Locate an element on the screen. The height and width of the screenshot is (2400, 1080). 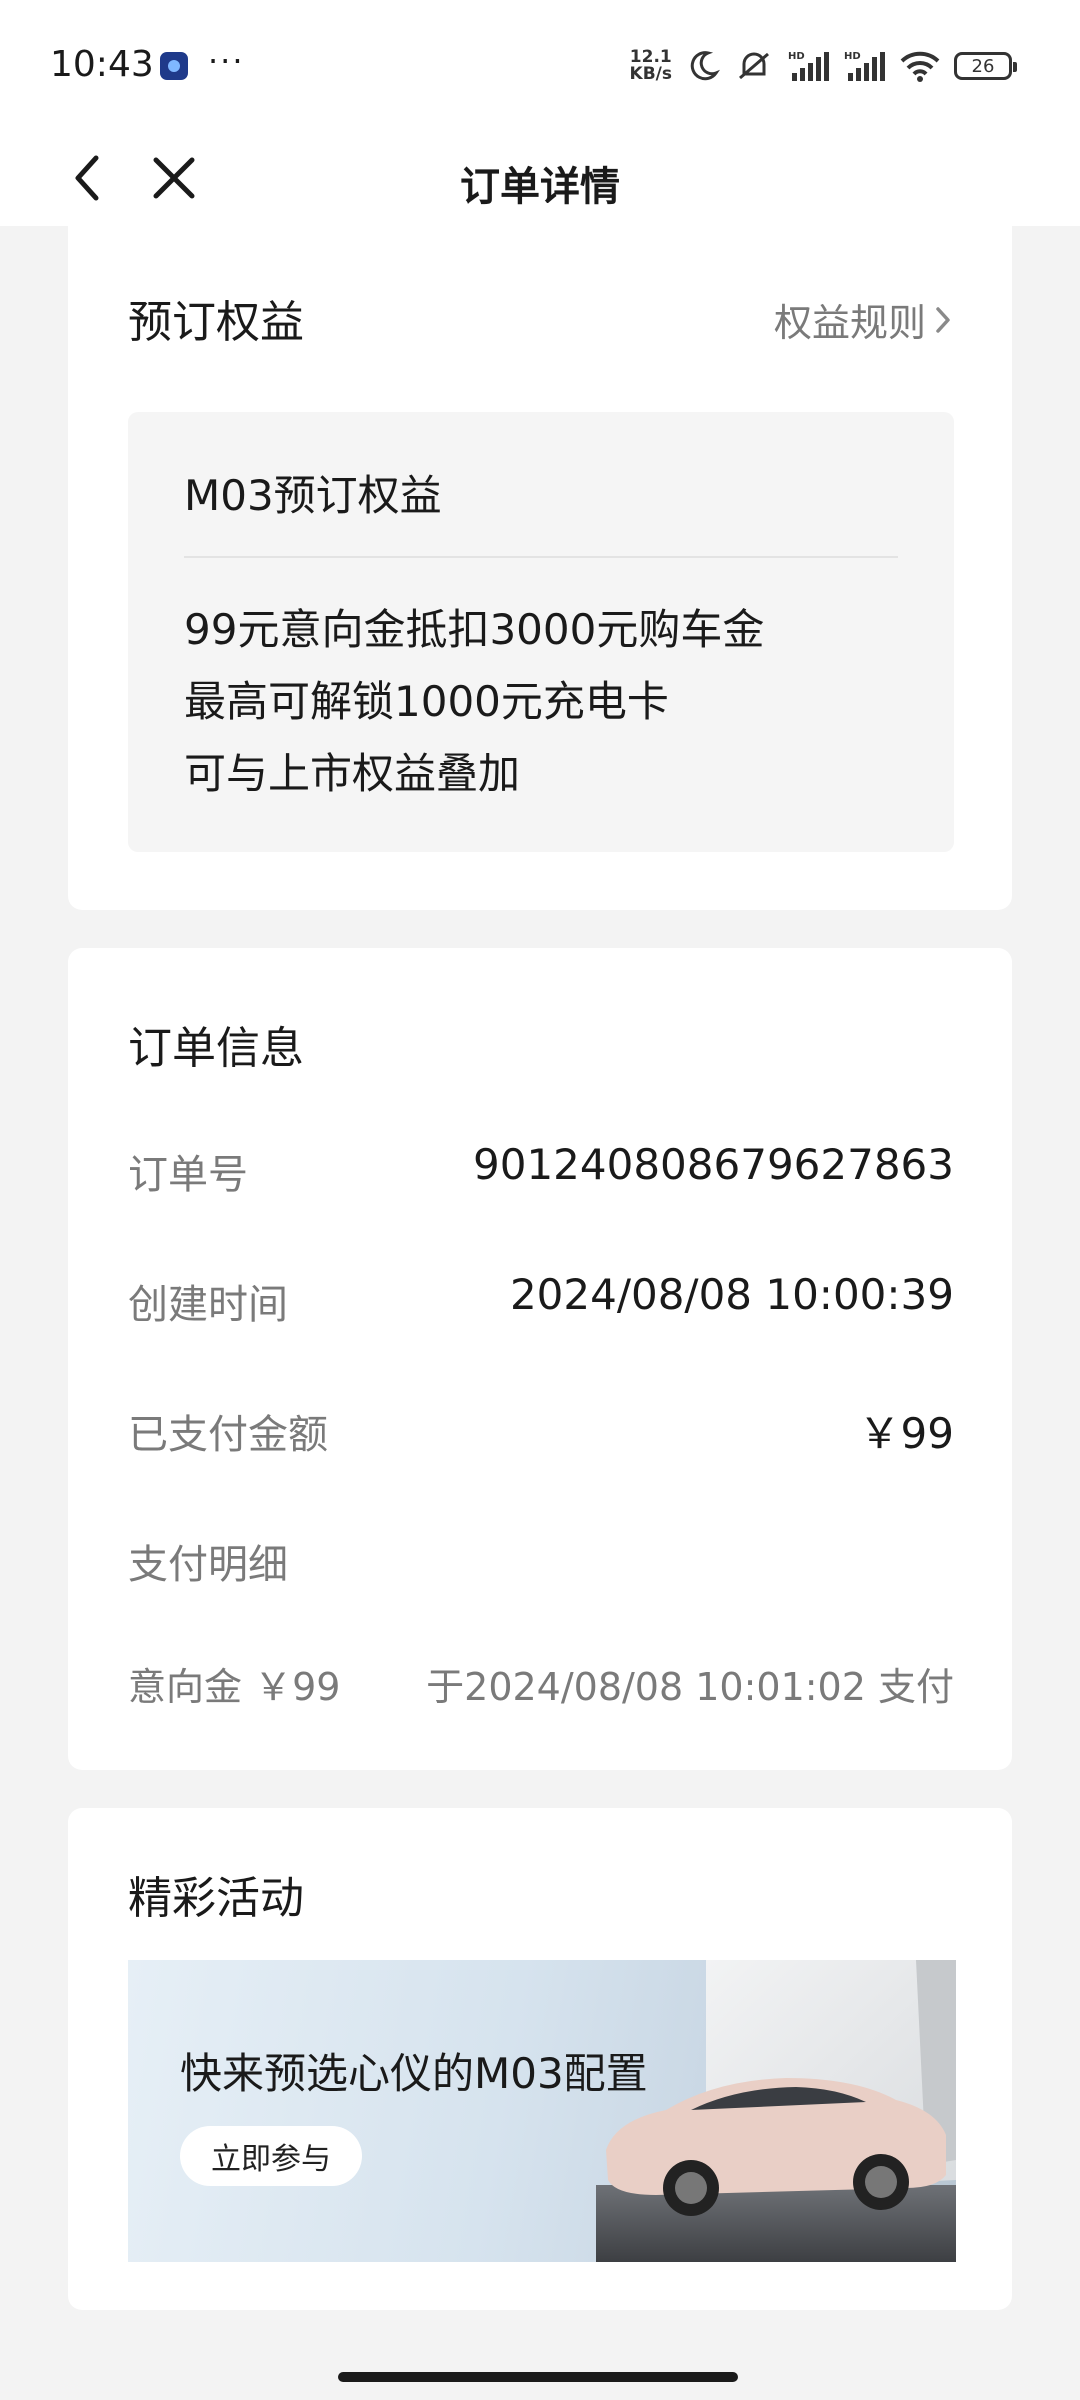
rules-link-label: 权益规则 is located at coordinates (849, 323).